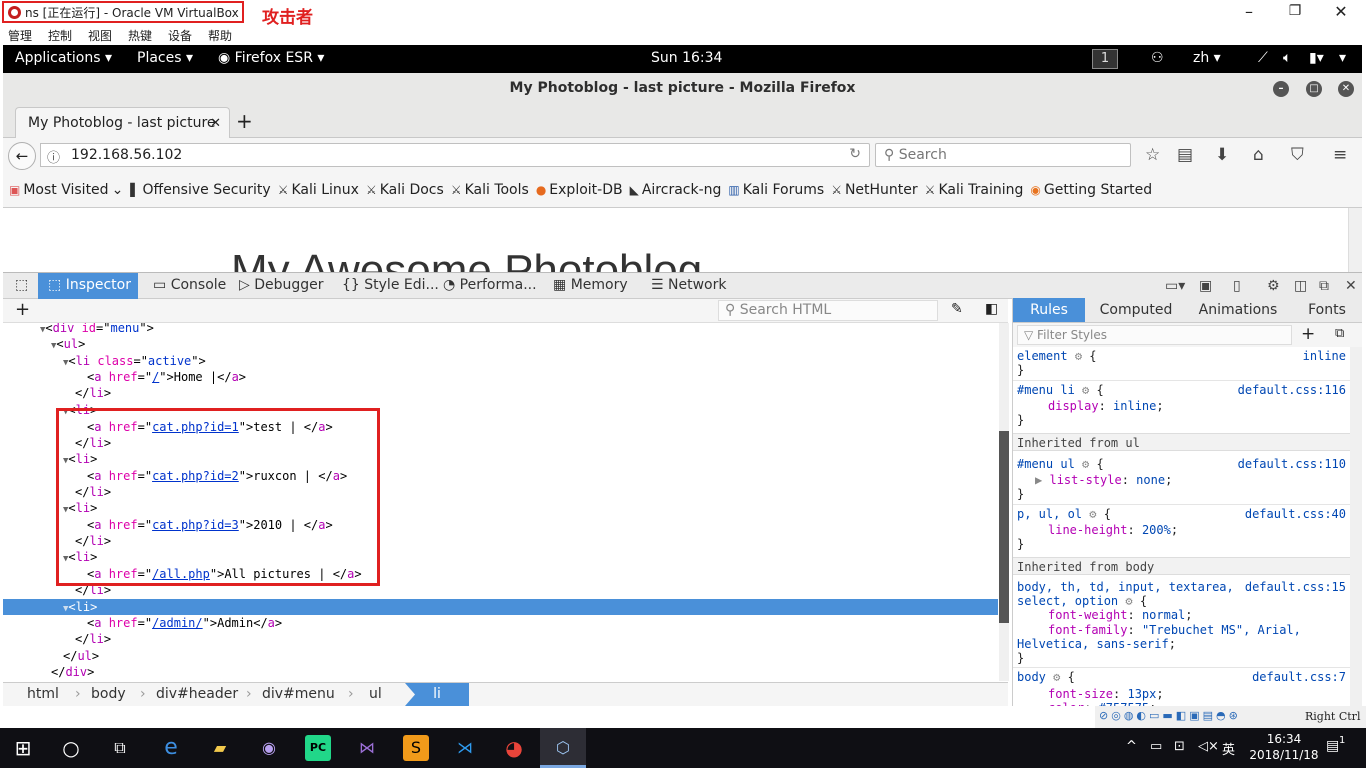  I want to click on ime-indicator: 英, so click(1228, 748).